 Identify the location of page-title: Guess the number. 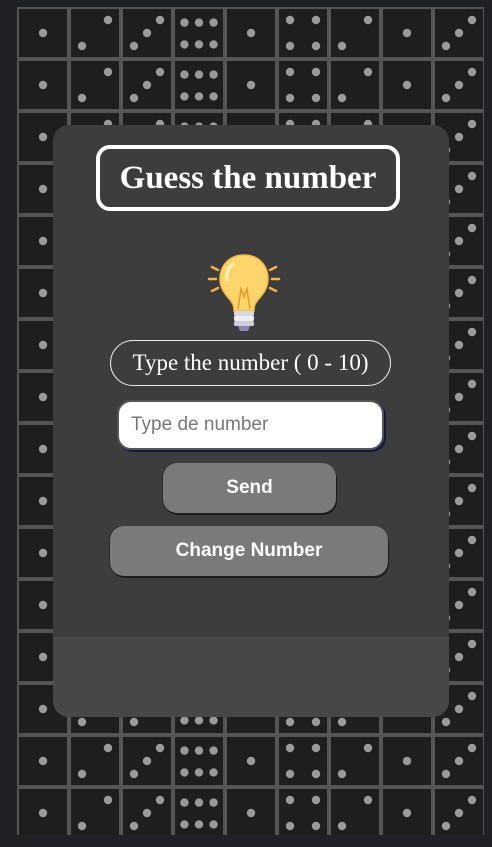
(248, 178).